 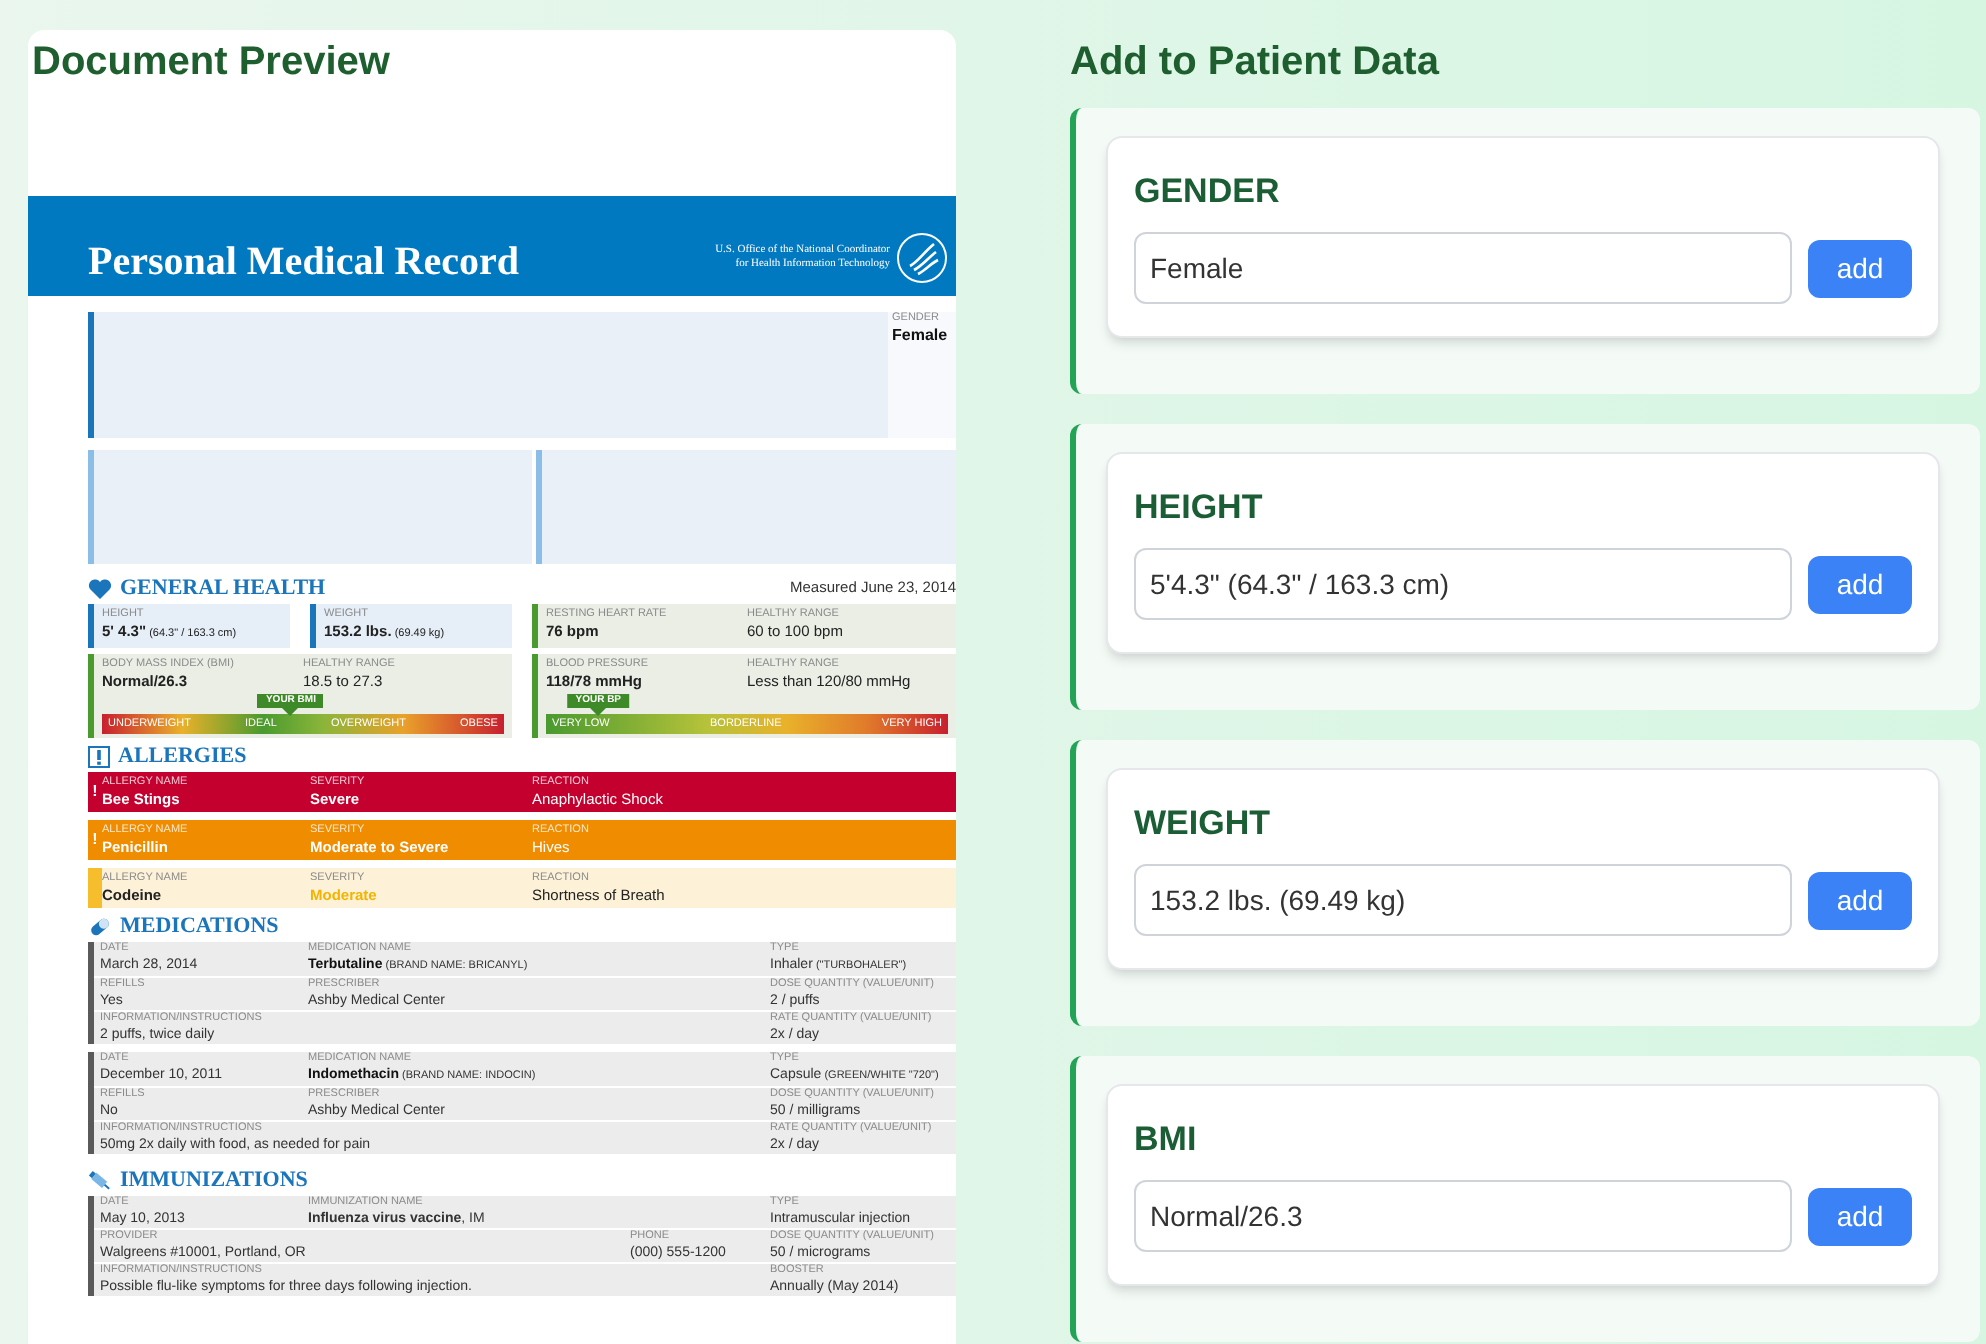 I want to click on alert-icon, so click(x=99, y=757).